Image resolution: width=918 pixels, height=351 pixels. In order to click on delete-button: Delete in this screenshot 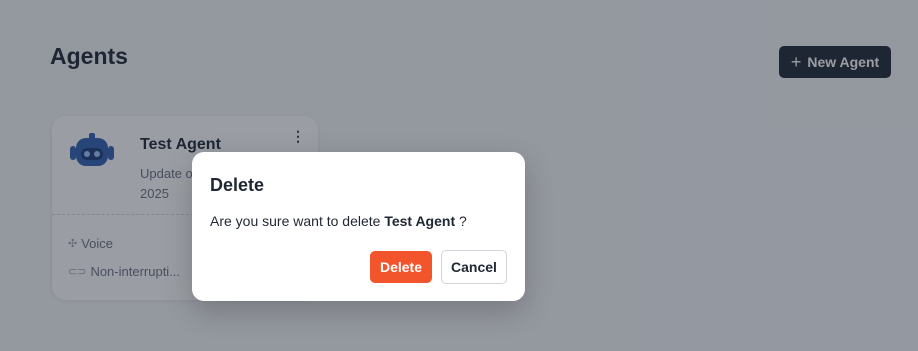, I will do `click(401, 267)`.